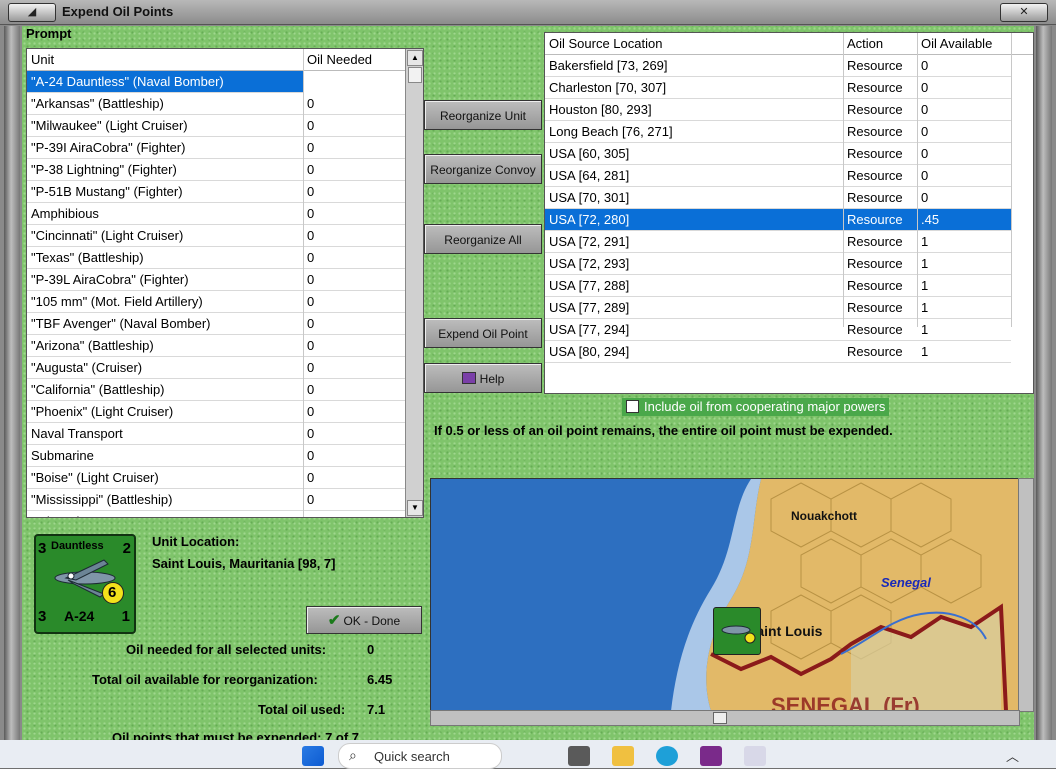  What do you see at coordinates (104, 169) in the screenshot?
I see `unit-name-cell: "P-38 Lightning" (Fighter)` at bounding box center [104, 169].